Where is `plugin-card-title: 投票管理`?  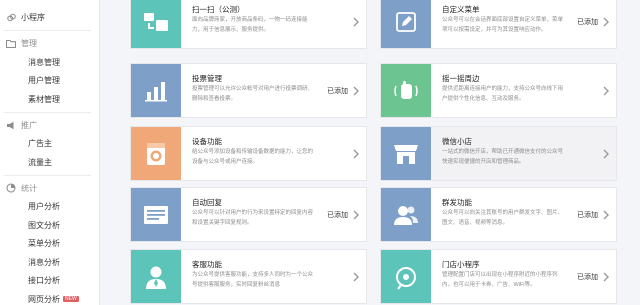
plugin-card-title: 投票管理 is located at coordinates (207, 78).